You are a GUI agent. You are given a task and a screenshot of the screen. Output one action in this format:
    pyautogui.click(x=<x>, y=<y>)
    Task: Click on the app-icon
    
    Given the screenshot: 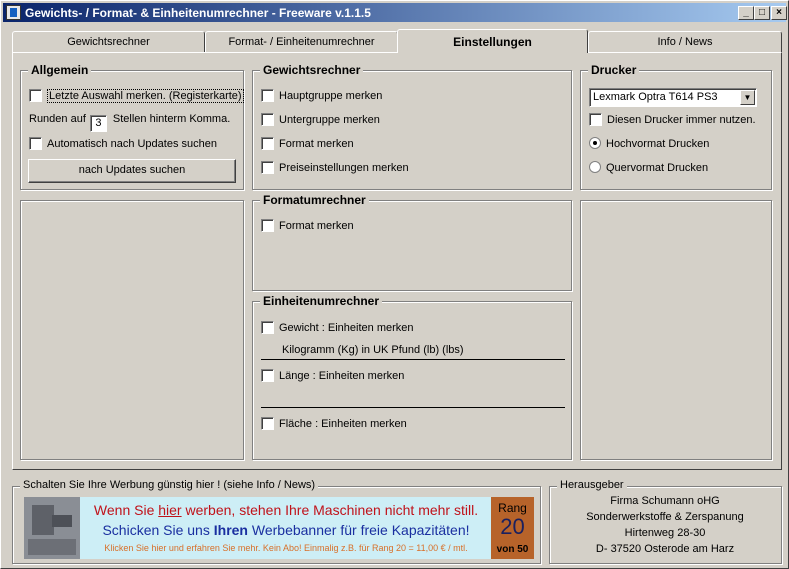 What is the action you would take?
    pyautogui.click(x=13, y=12)
    